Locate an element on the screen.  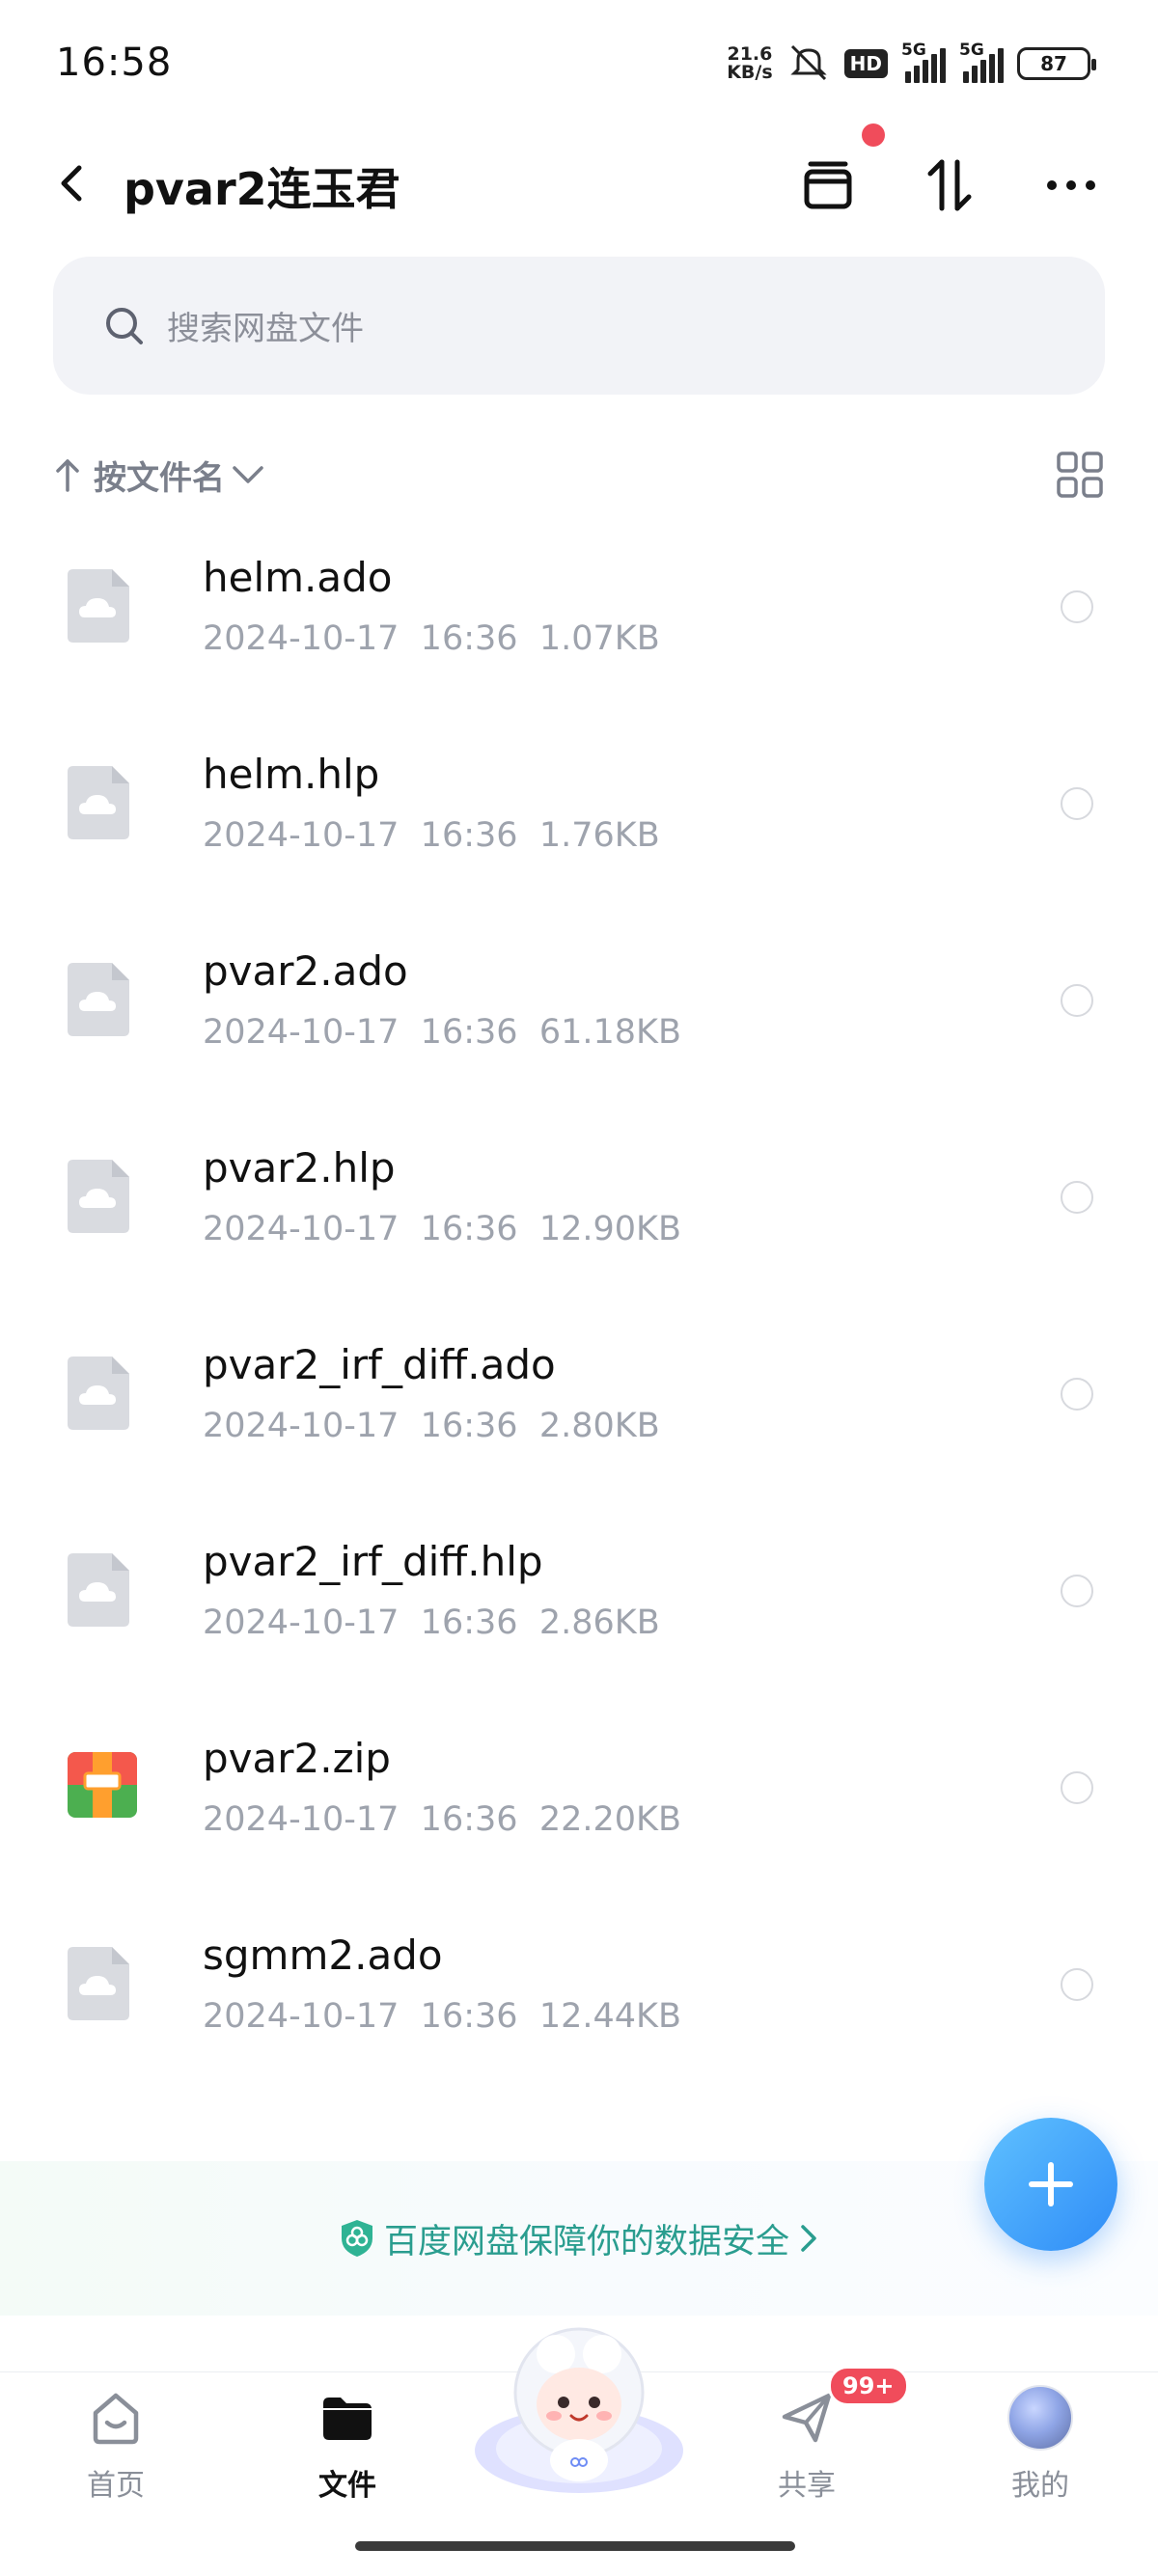
chevron-down-icon is located at coordinates (248, 474).